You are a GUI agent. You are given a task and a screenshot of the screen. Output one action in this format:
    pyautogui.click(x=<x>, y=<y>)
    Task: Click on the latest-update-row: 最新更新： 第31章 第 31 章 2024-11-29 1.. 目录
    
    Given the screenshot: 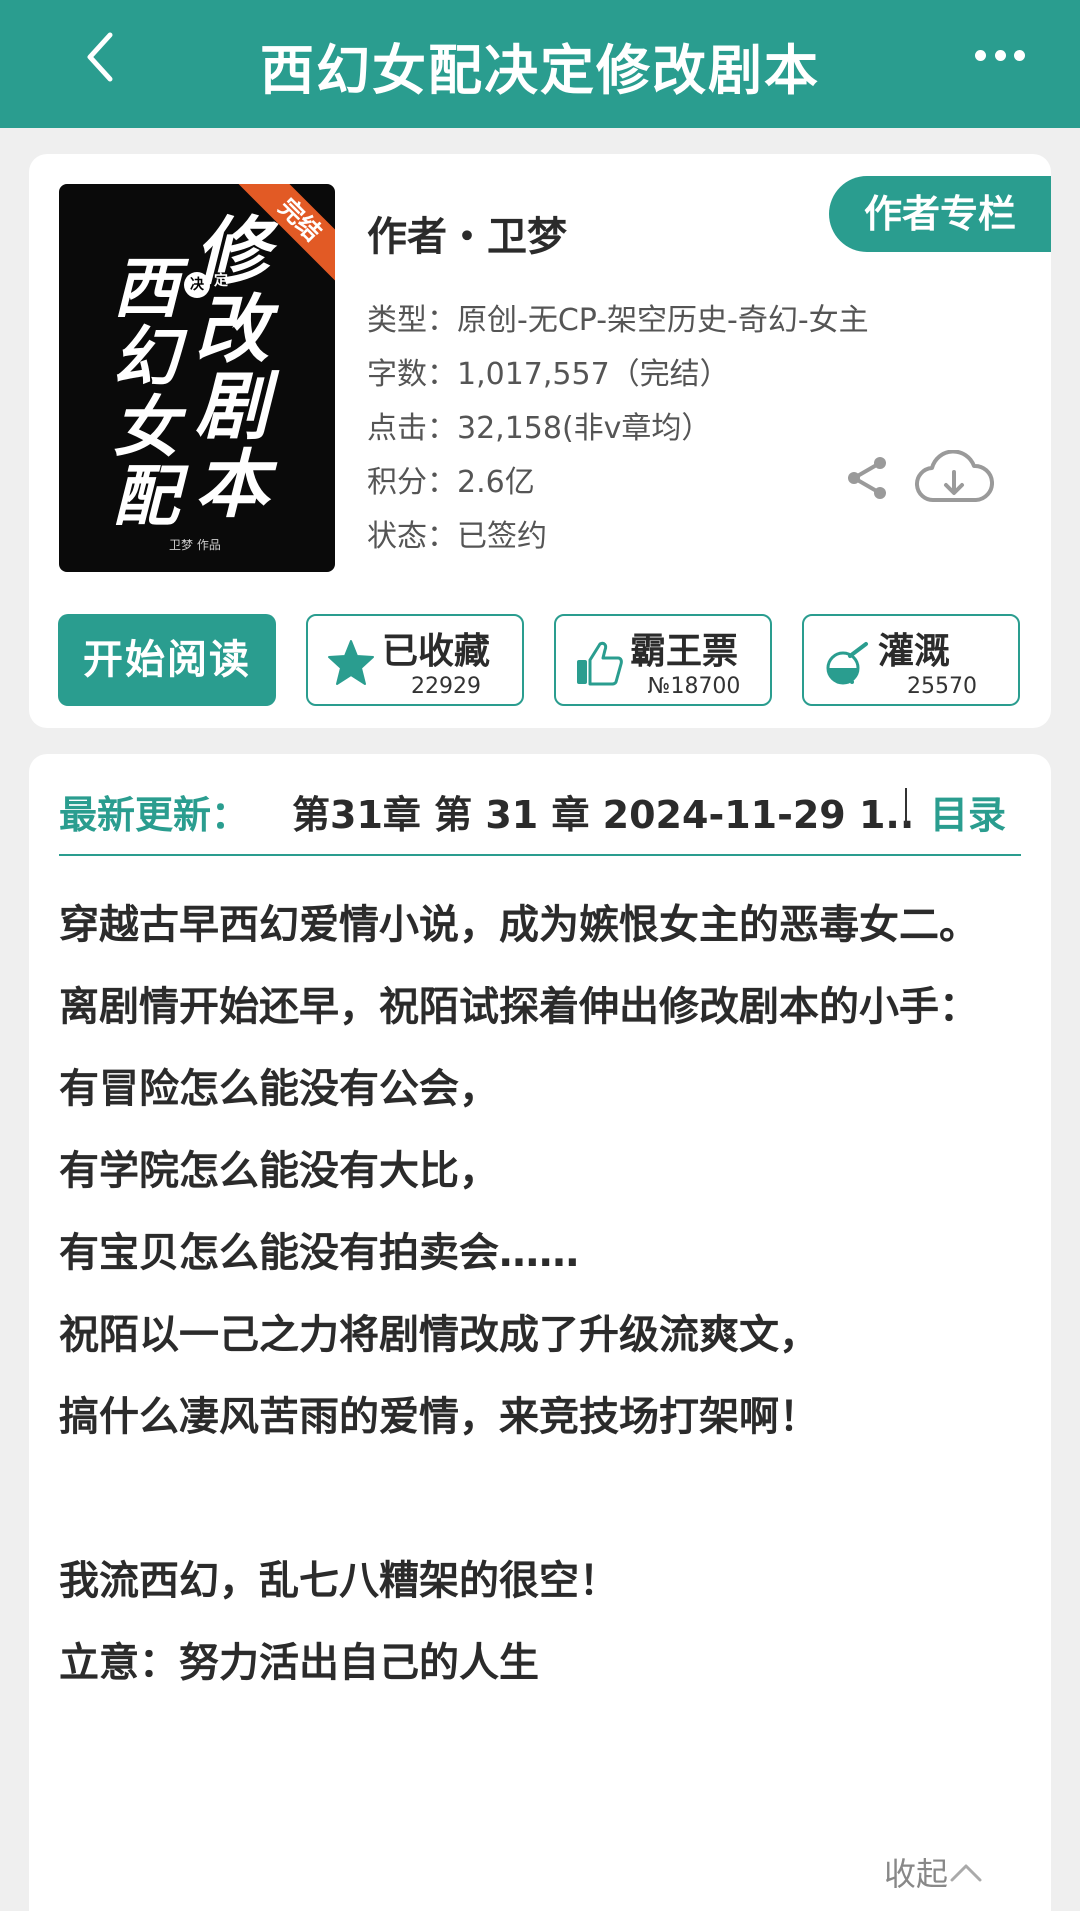 What is the action you would take?
    pyautogui.click(x=540, y=814)
    